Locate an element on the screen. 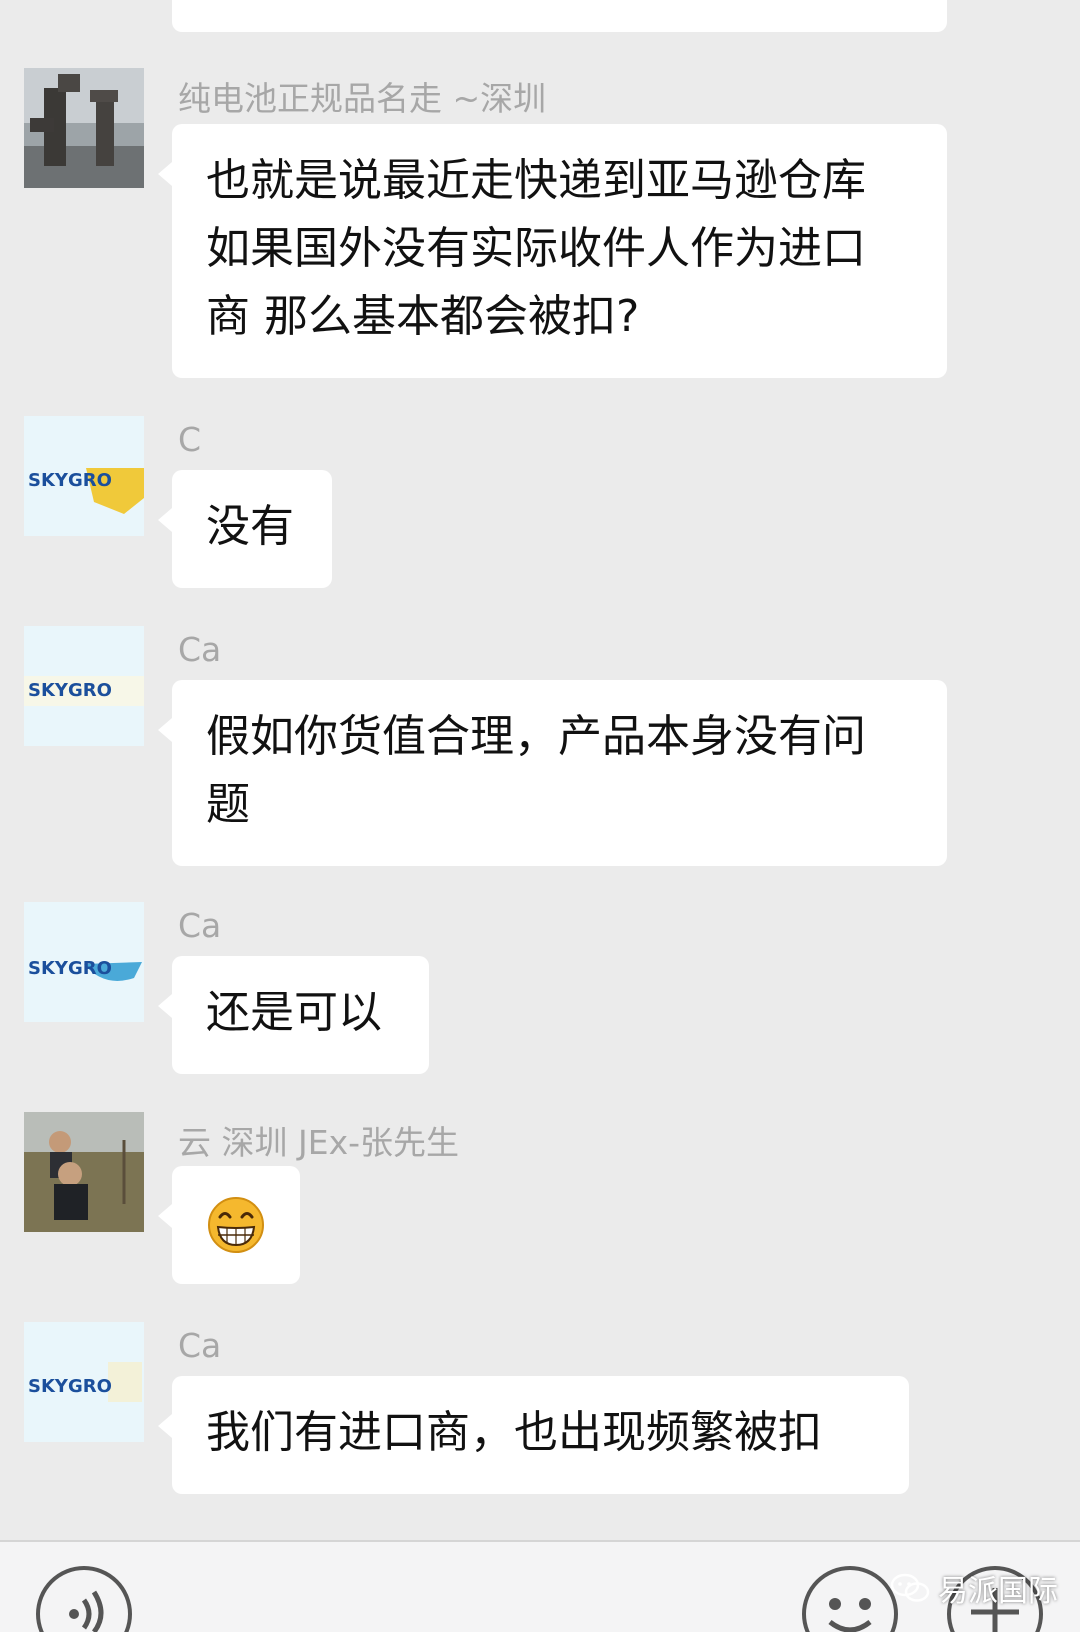 This screenshot has height=1632, width=1080. message-bubble: 假如你货值合理，产品本身没有问 题 is located at coordinates (552, 773).